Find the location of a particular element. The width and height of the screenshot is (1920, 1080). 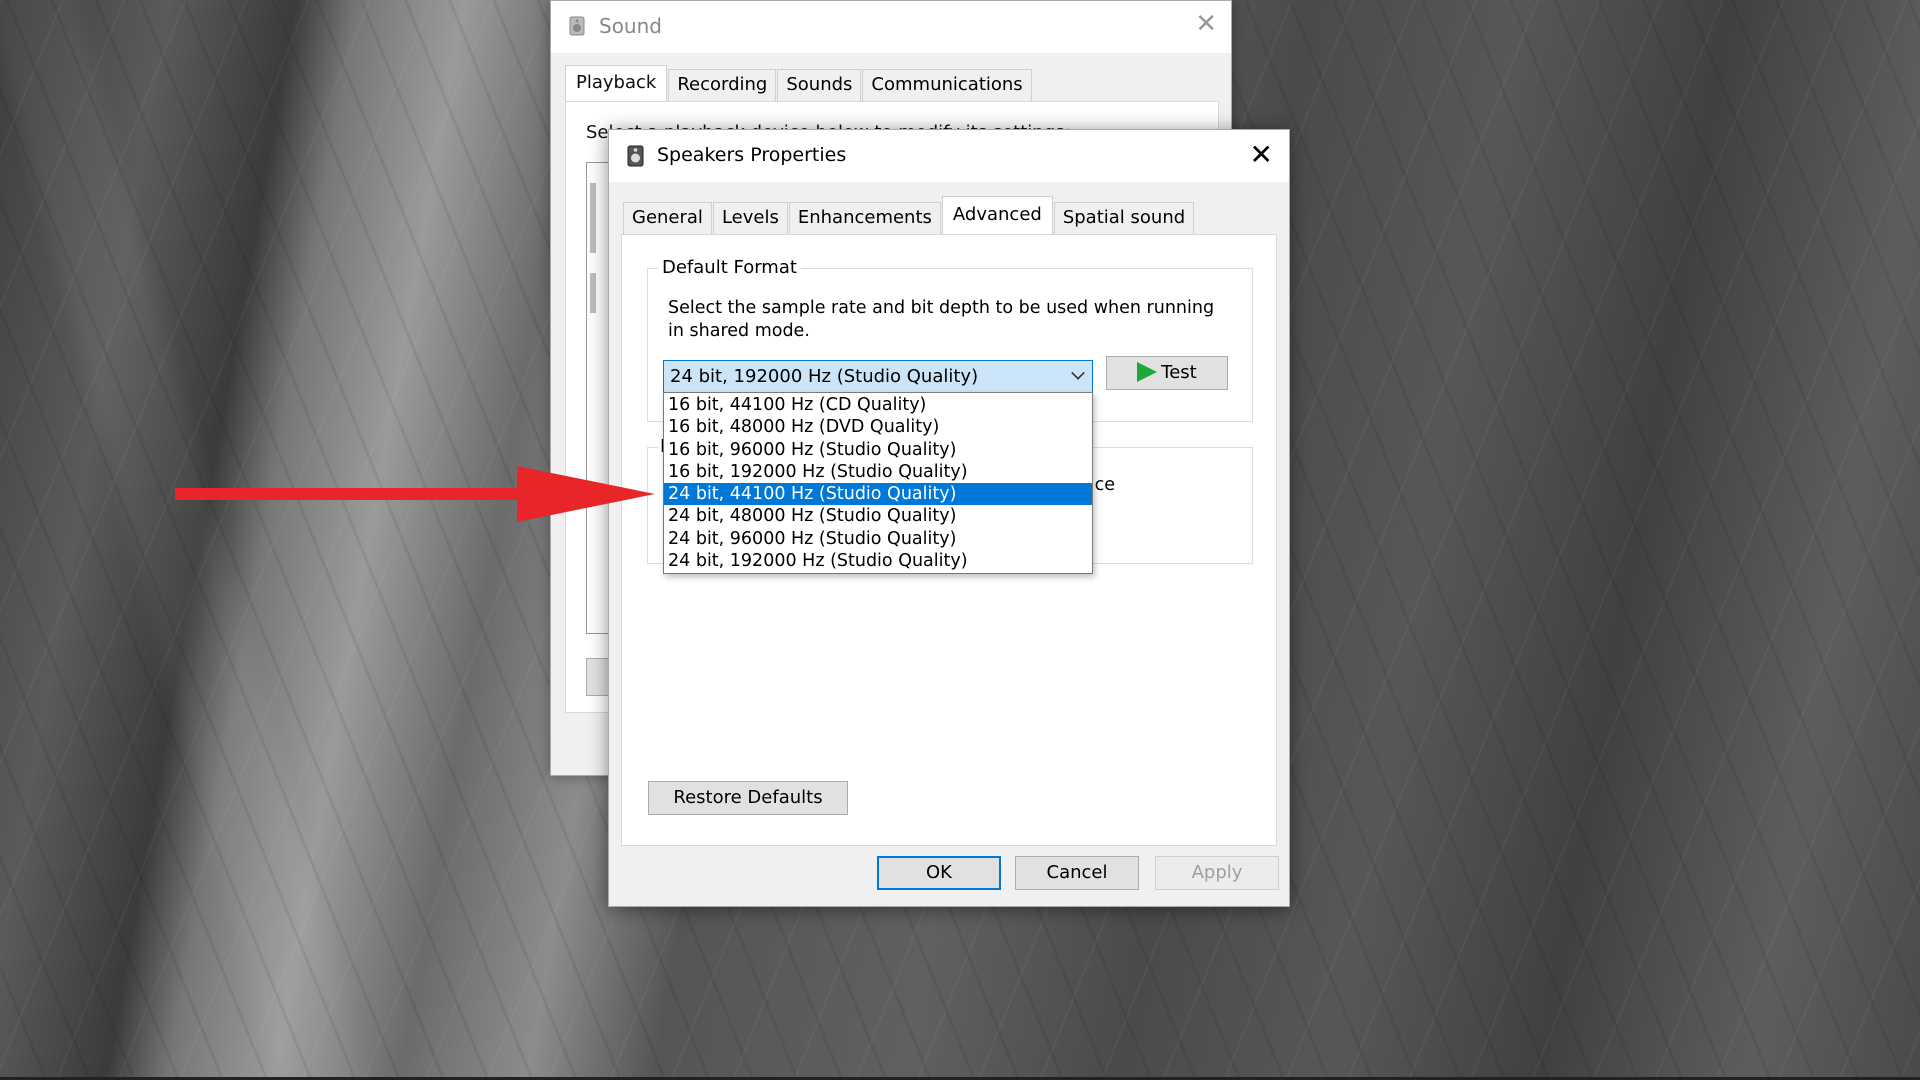

format-select: 24 bit, 192000 Hz (Studio Quality) is located at coordinates (878, 377).